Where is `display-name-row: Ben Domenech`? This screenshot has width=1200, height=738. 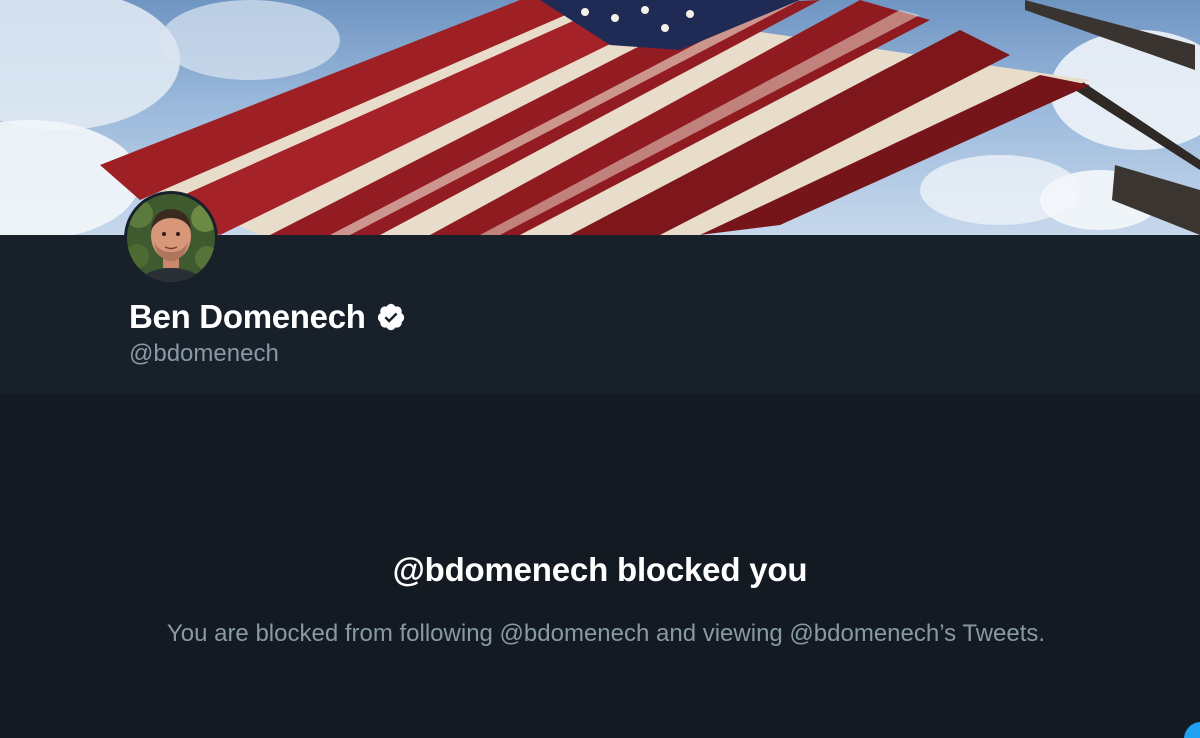
display-name-row: Ben Domenech is located at coordinates (267, 317).